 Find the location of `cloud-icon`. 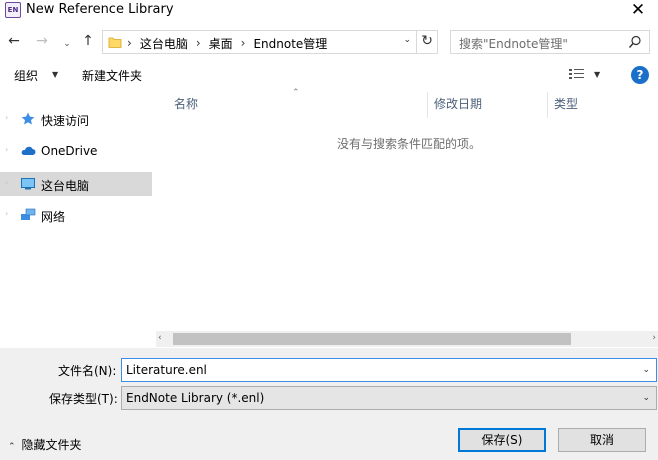

cloud-icon is located at coordinates (28, 150).